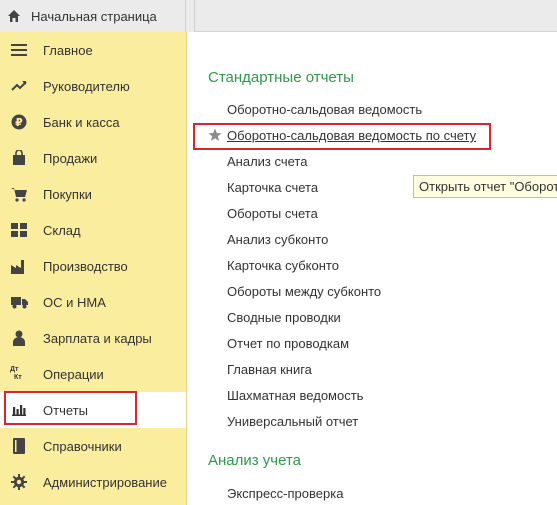  I want to click on kt-label: Кт, so click(18, 377).